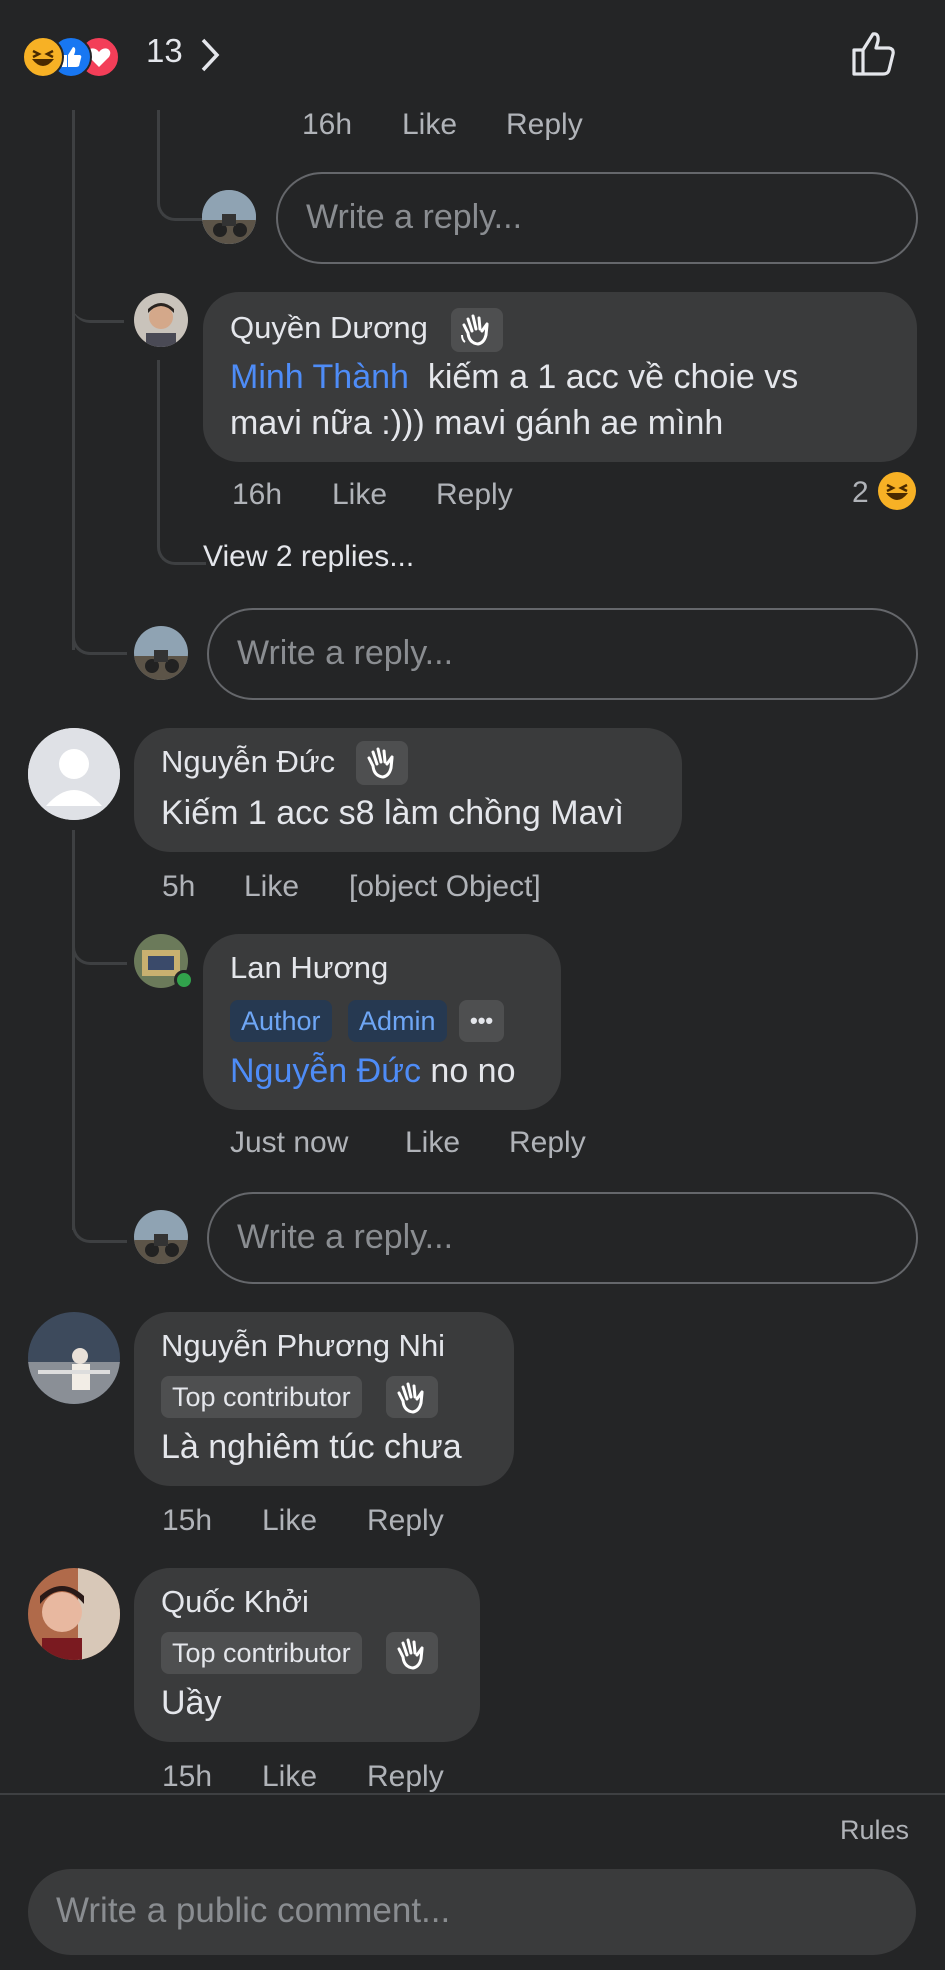 Image resolution: width=945 pixels, height=1970 pixels. I want to click on comment-text: kiếm a 1 acc về choie vs, so click(613, 377).